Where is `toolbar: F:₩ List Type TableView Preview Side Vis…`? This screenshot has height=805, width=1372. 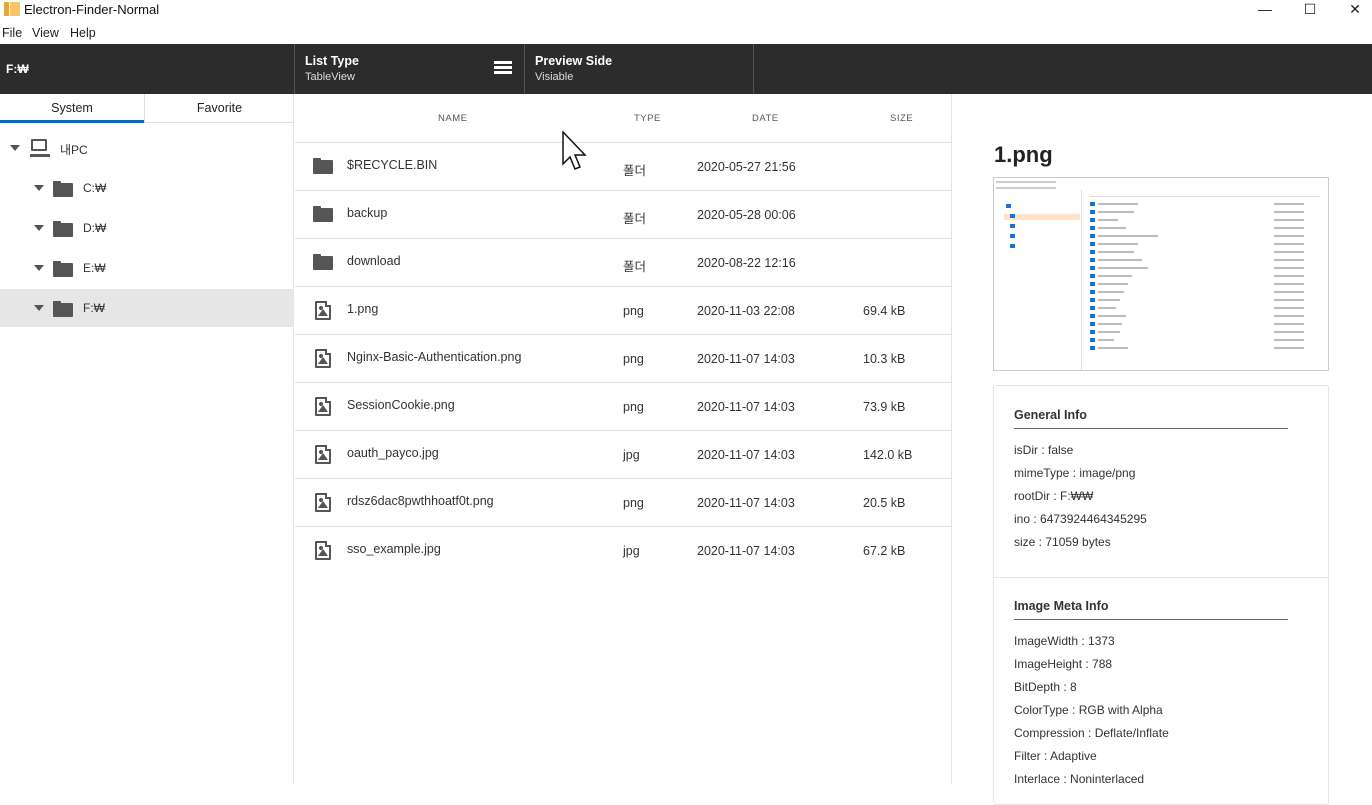 toolbar: F:₩ List Type TableView Preview Side Vis… is located at coordinates (686, 69).